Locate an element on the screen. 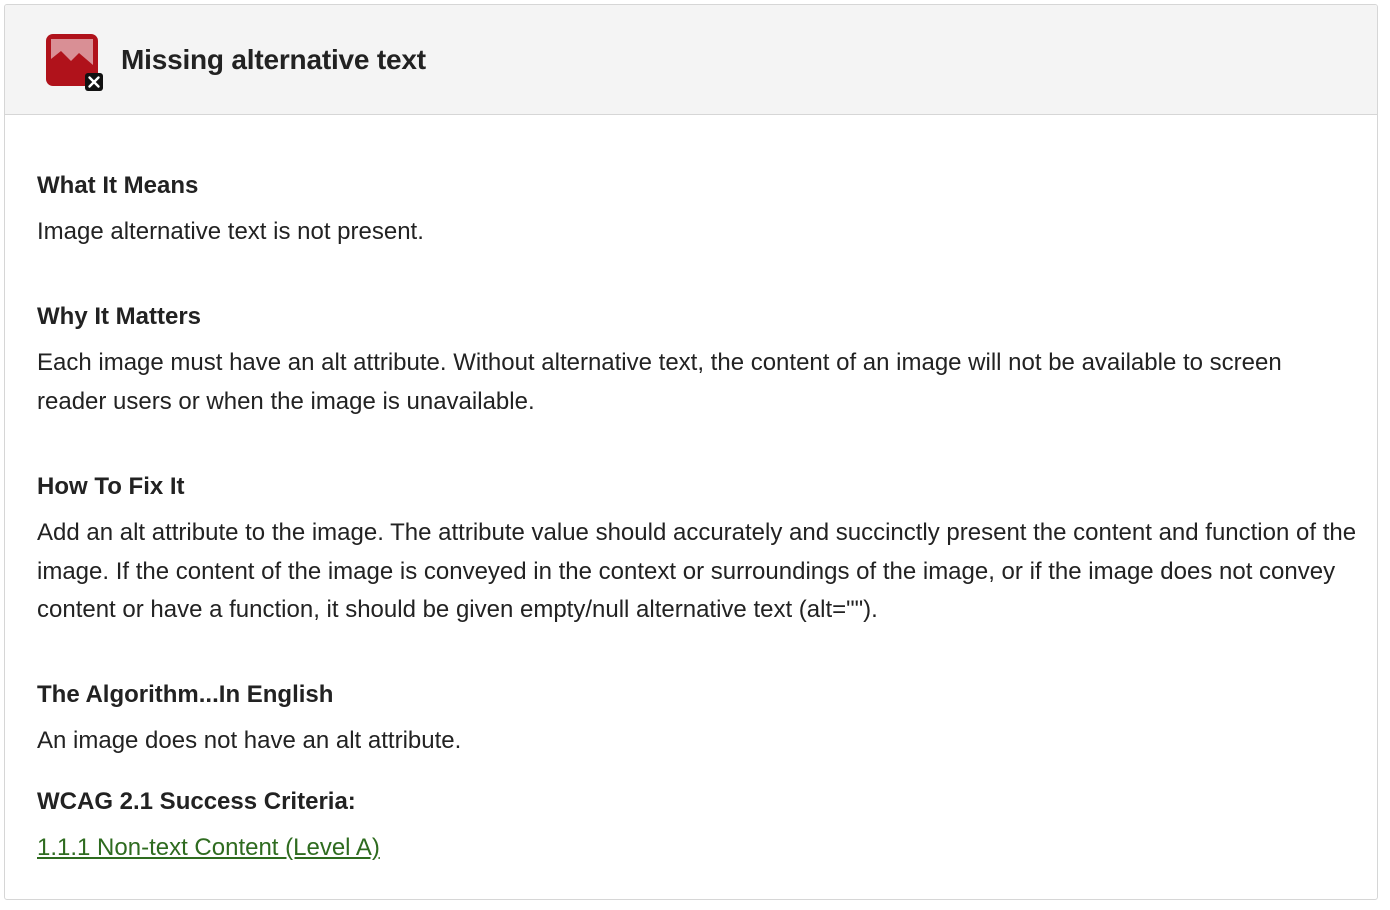 The image size is (1390, 910). section-heading-why-it-matters: Why It Matters is located at coordinates (119, 316).